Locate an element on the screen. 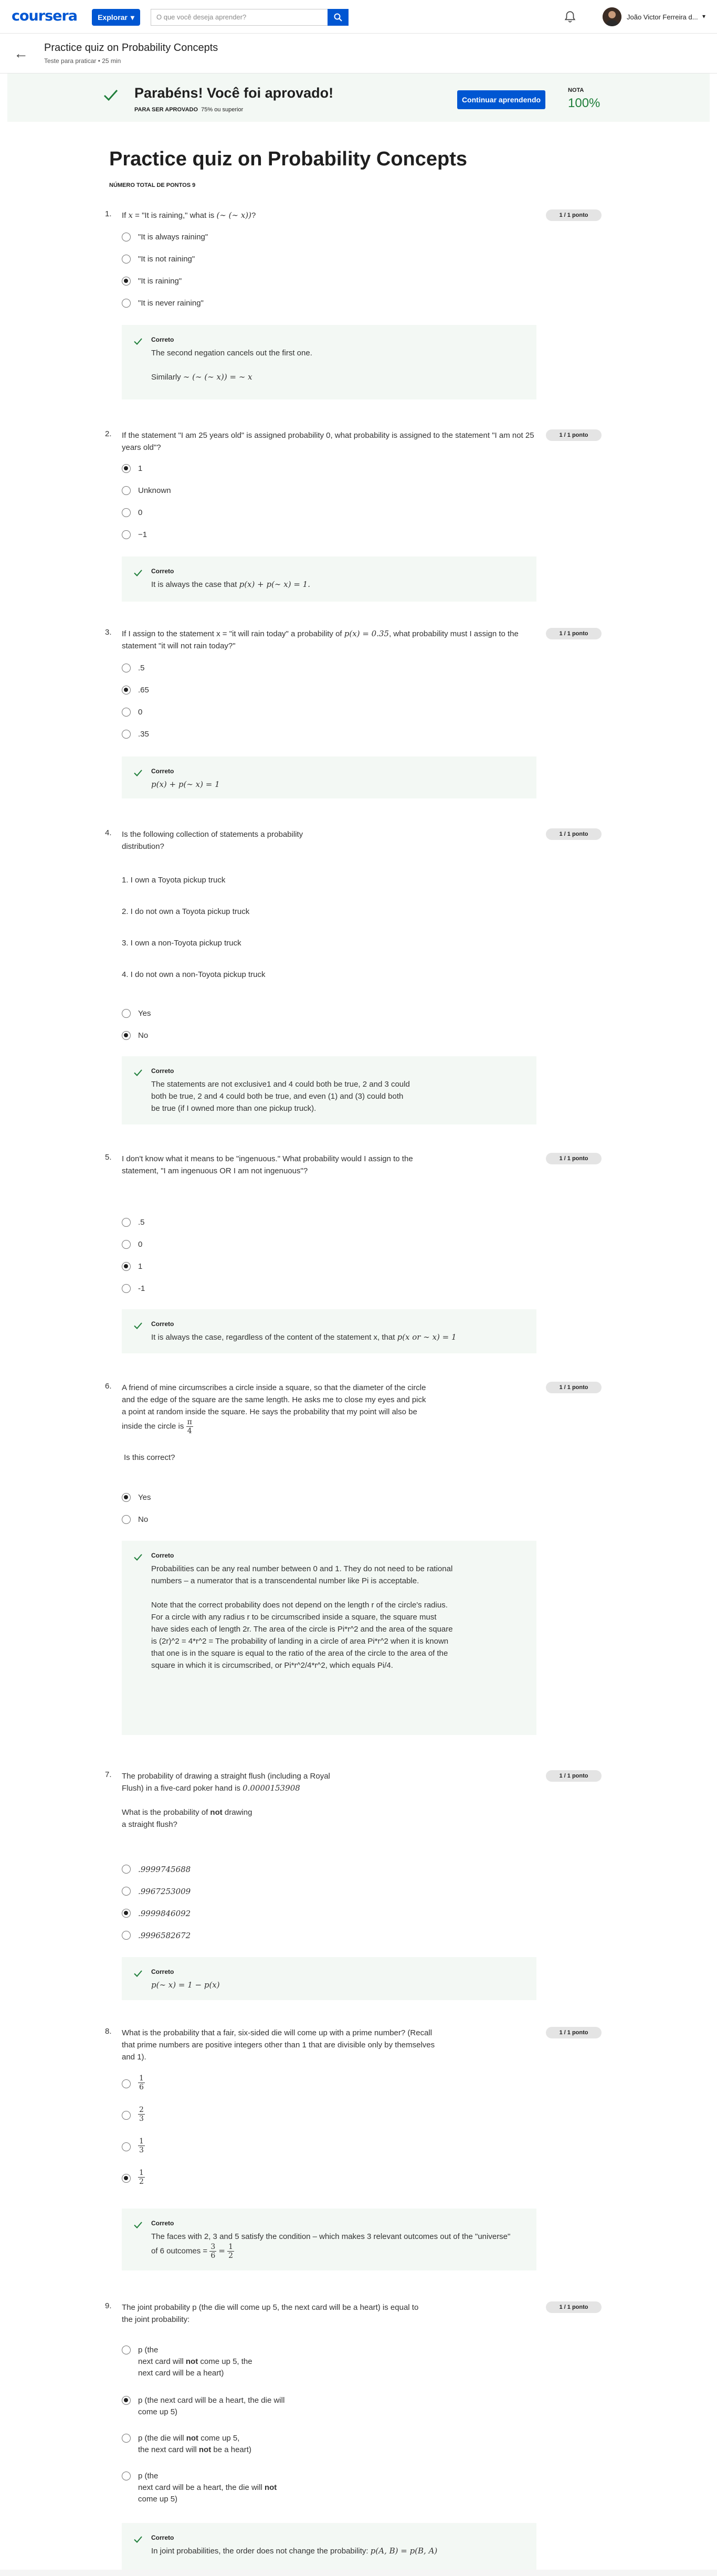 This screenshot has width=717, height=2576. question-number: 9. is located at coordinates (108, 2305).